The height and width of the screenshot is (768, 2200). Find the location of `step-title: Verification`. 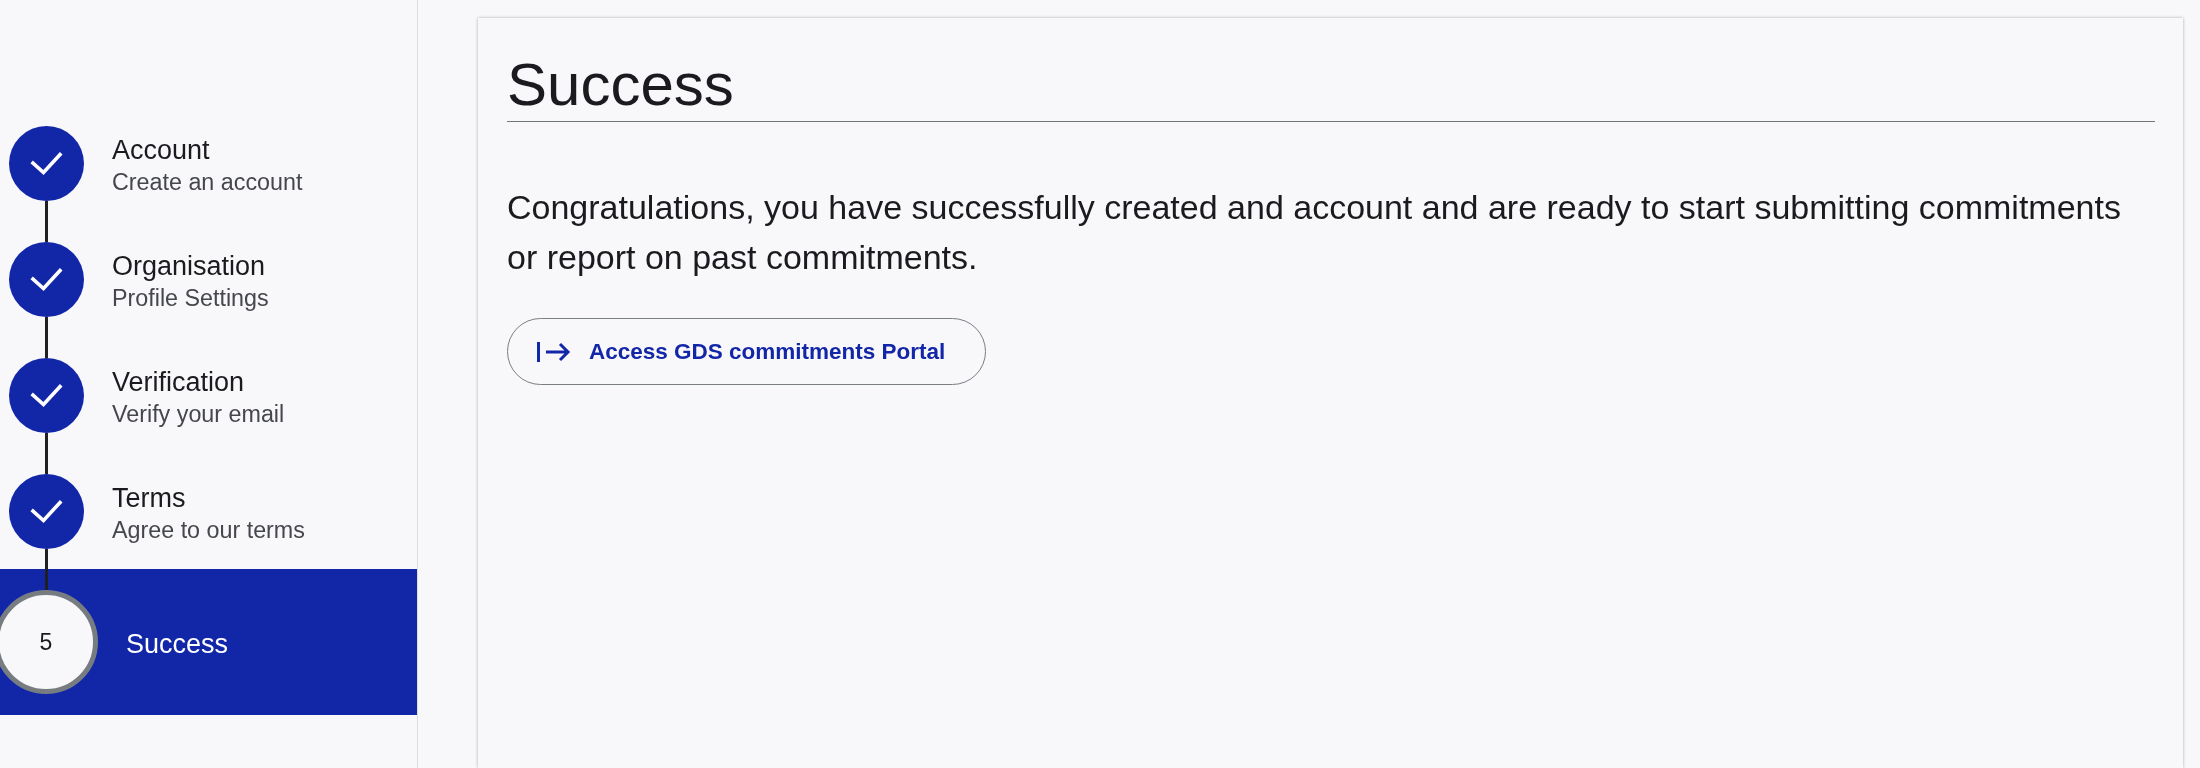

step-title: Verification is located at coordinates (178, 381).